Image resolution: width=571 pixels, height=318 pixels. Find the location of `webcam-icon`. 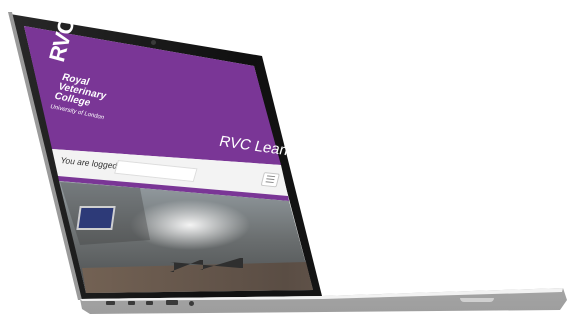

webcam-icon is located at coordinates (153, 42).